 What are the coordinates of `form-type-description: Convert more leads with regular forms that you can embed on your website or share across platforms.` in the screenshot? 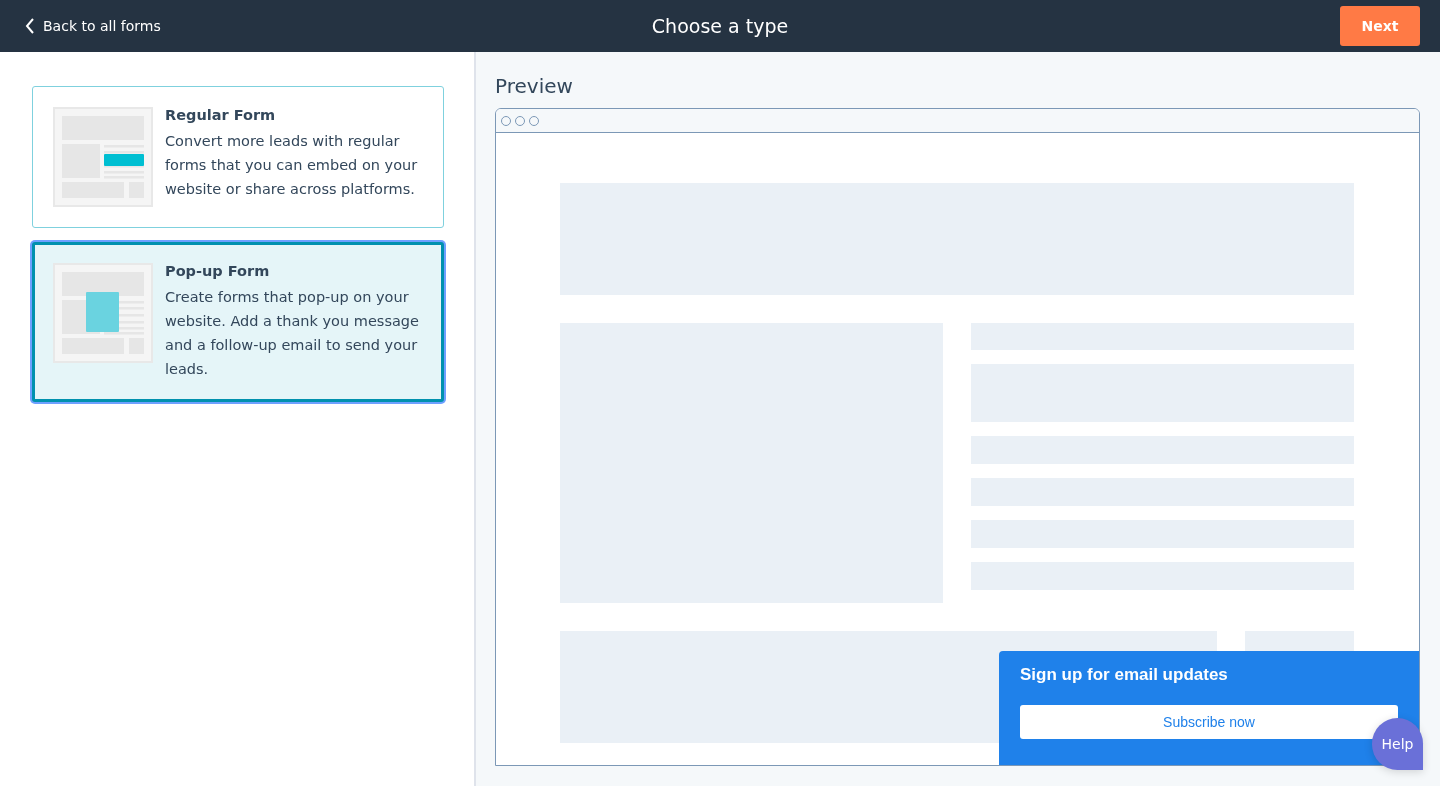 It's located at (292, 165).